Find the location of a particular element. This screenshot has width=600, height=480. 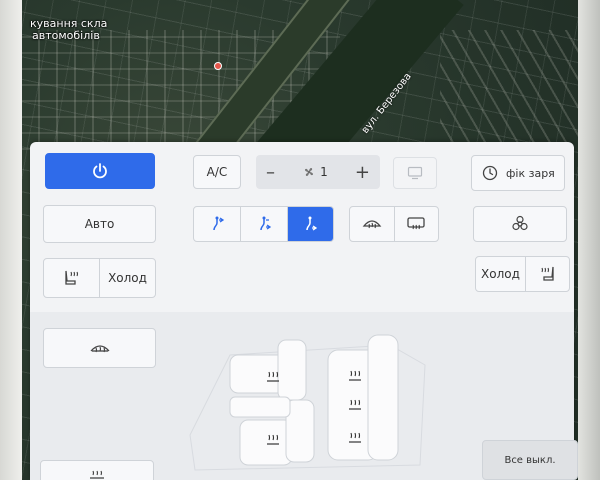

airflow-face-feet-button is located at coordinates (263, 224).